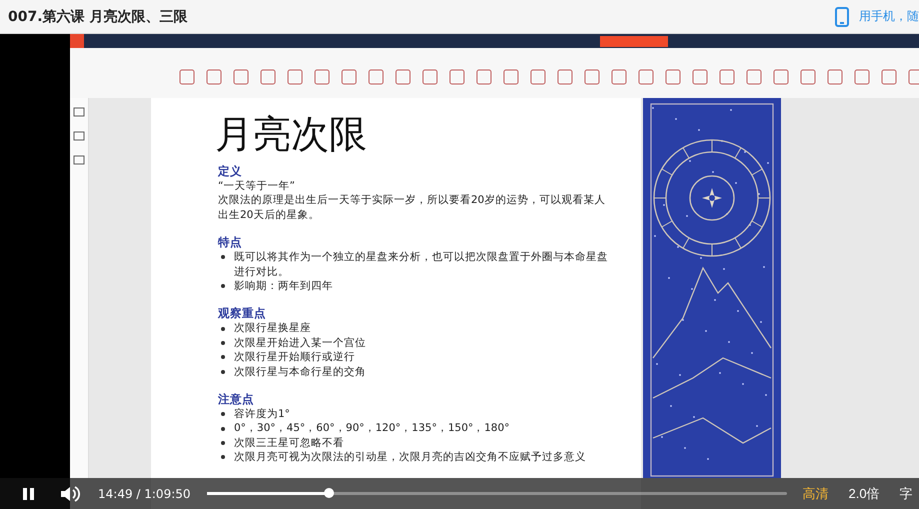 The width and height of the screenshot is (919, 509). I want to click on phone-icon, so click(842, 16).